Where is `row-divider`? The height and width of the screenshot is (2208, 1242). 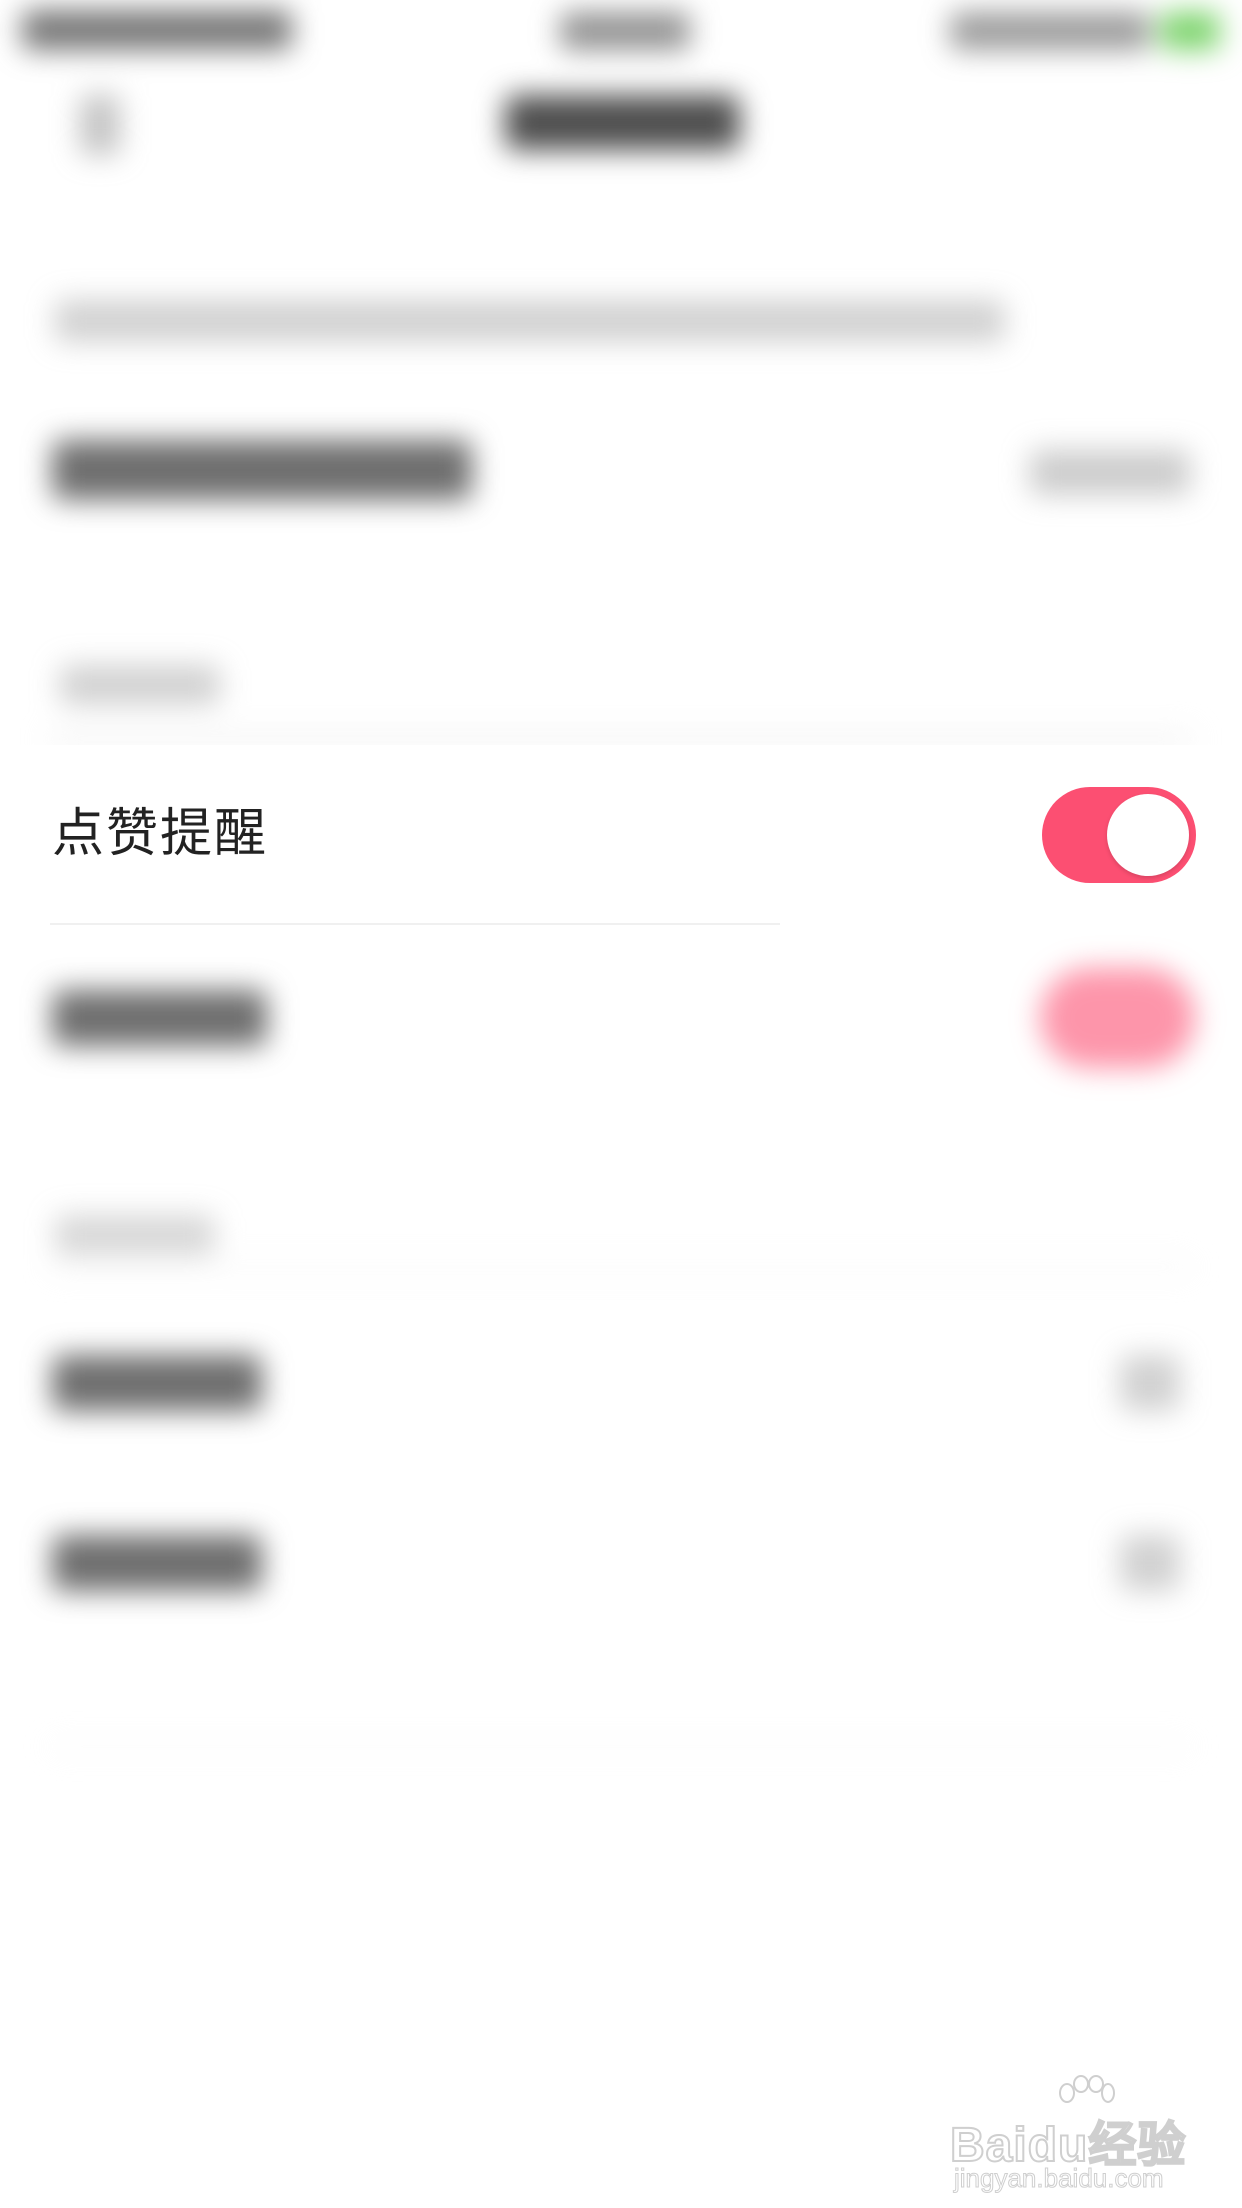
row-divider is located at coordinates (415, 924).